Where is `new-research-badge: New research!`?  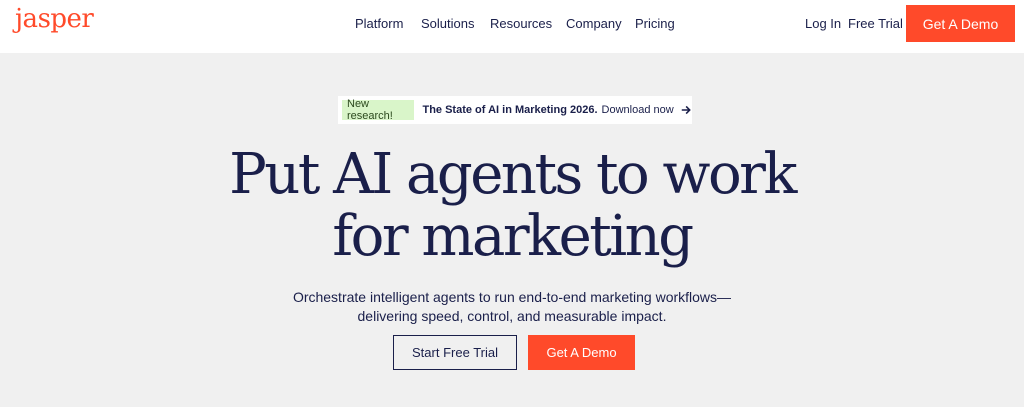
new-research-badge: New research! is located at coordinates (378, 110).